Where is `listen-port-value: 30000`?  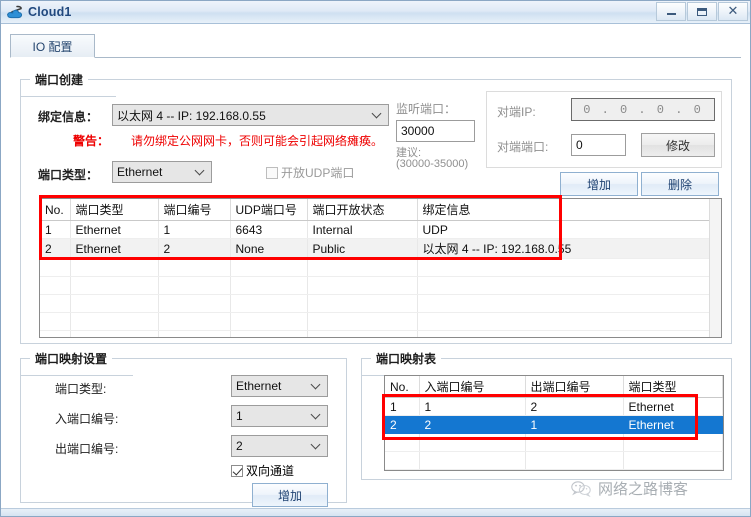
listen-port-value: 30000 is located at coordinates (418, 131).